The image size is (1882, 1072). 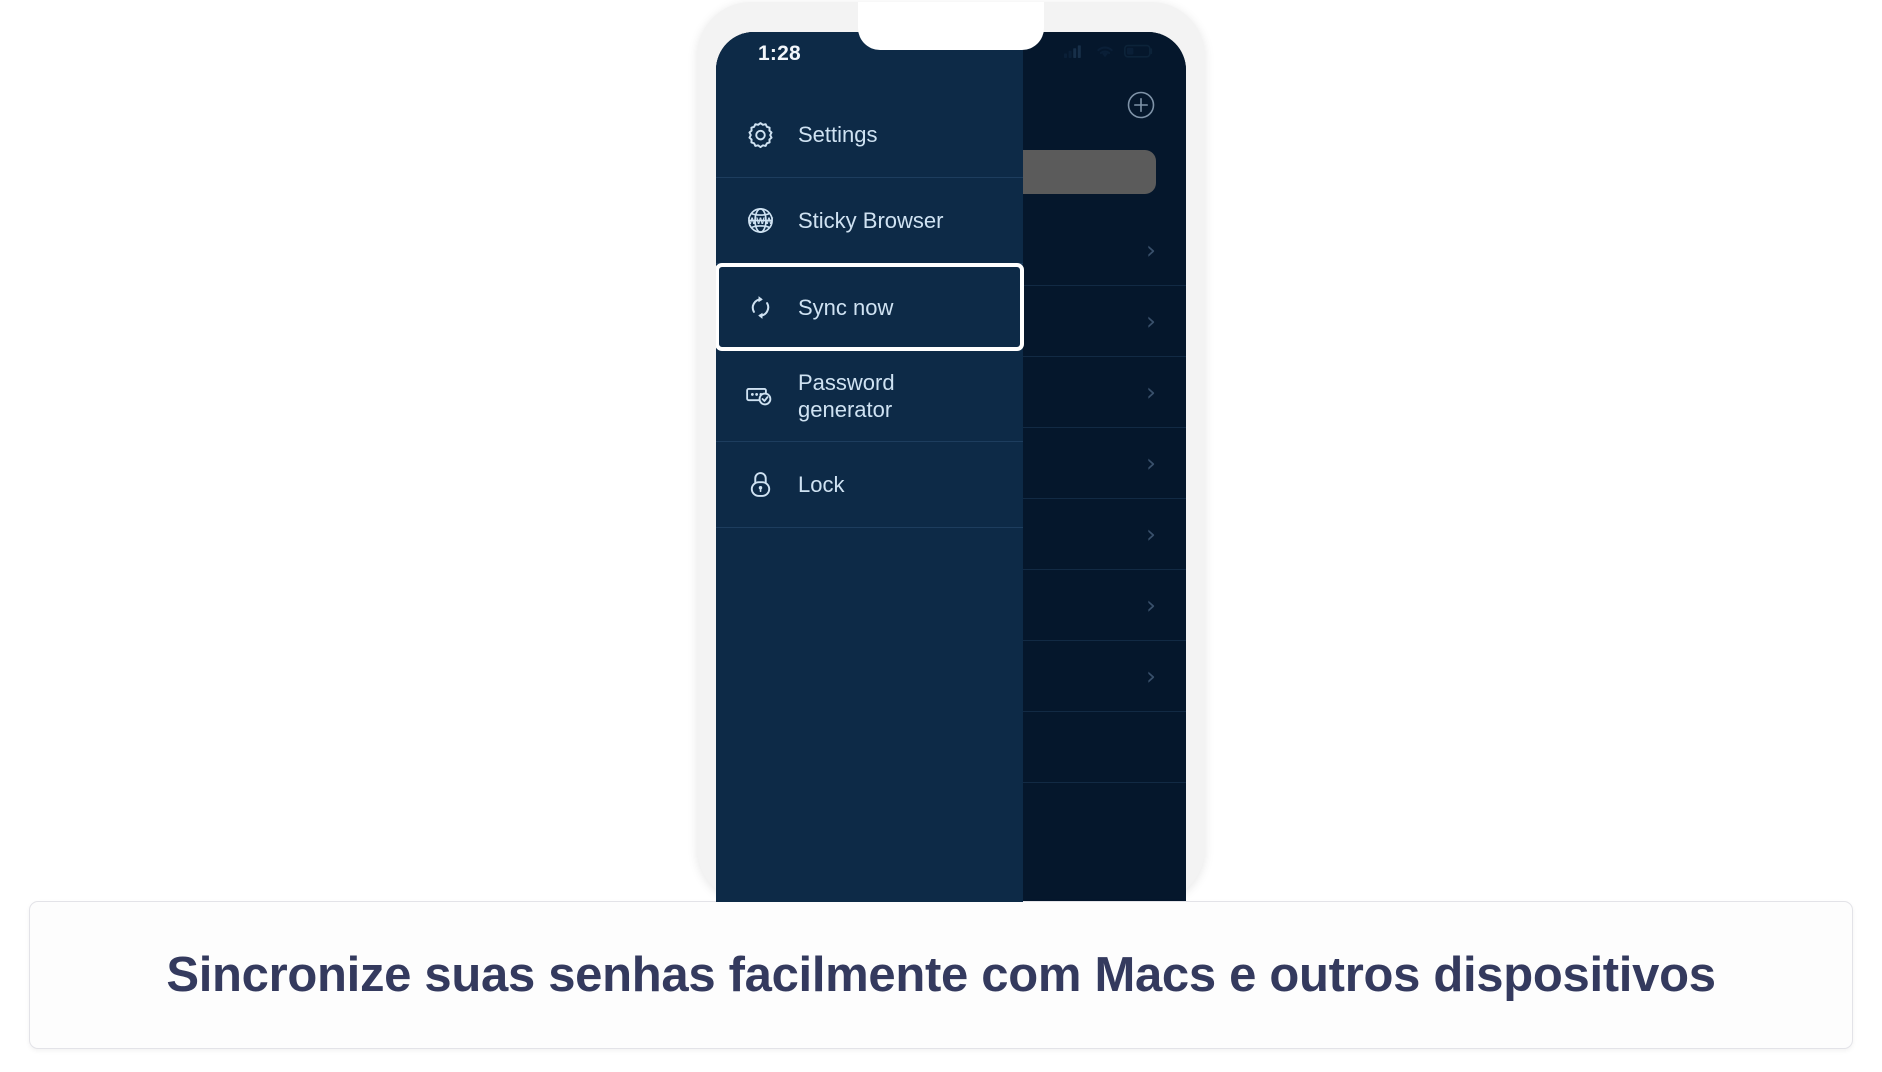 What do you see at coordinates (760, 135) in the screenshot?
I see `gear-icon` at bounding box center [760, 135].